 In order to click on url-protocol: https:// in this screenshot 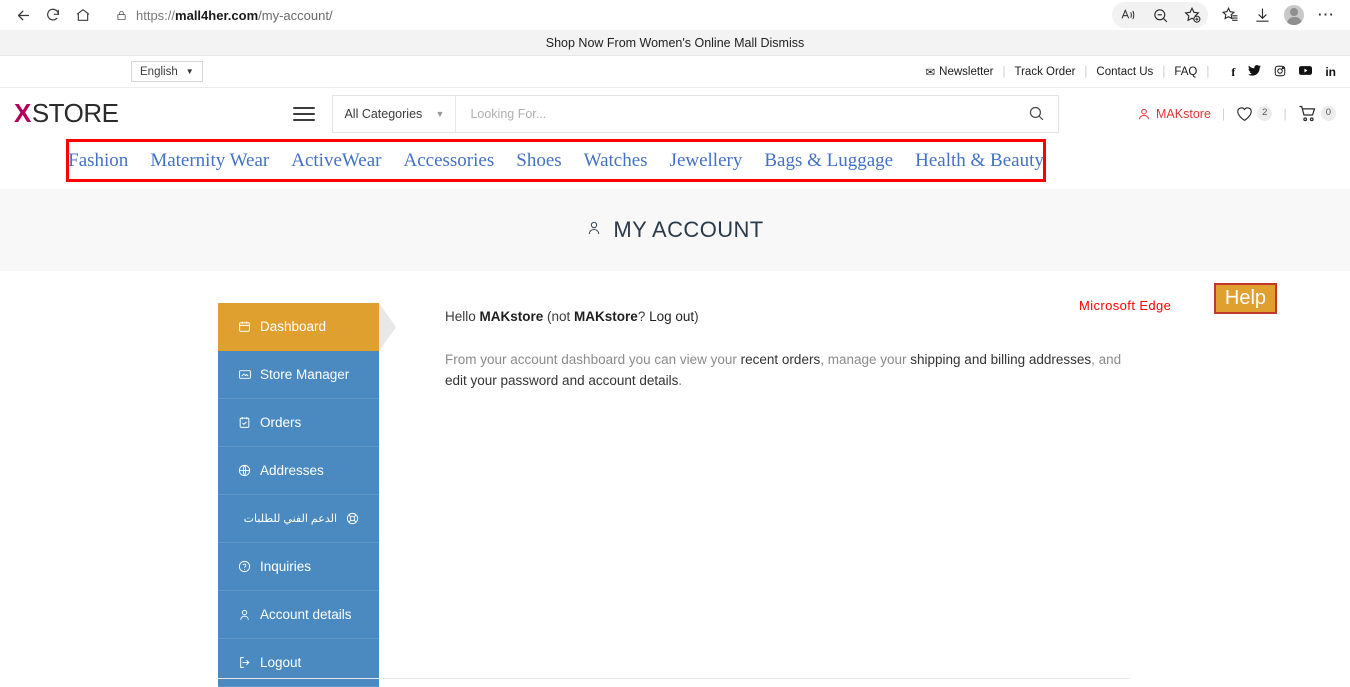, I will do `click(156, 15)`.